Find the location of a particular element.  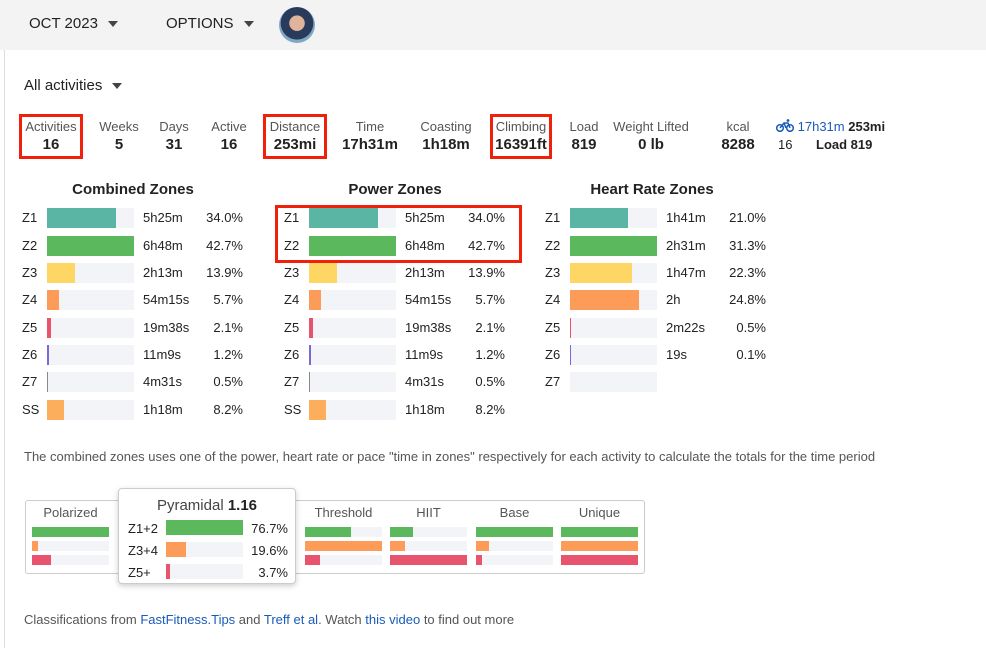

zone-label: Z5 is located at coordinates (292, 327).